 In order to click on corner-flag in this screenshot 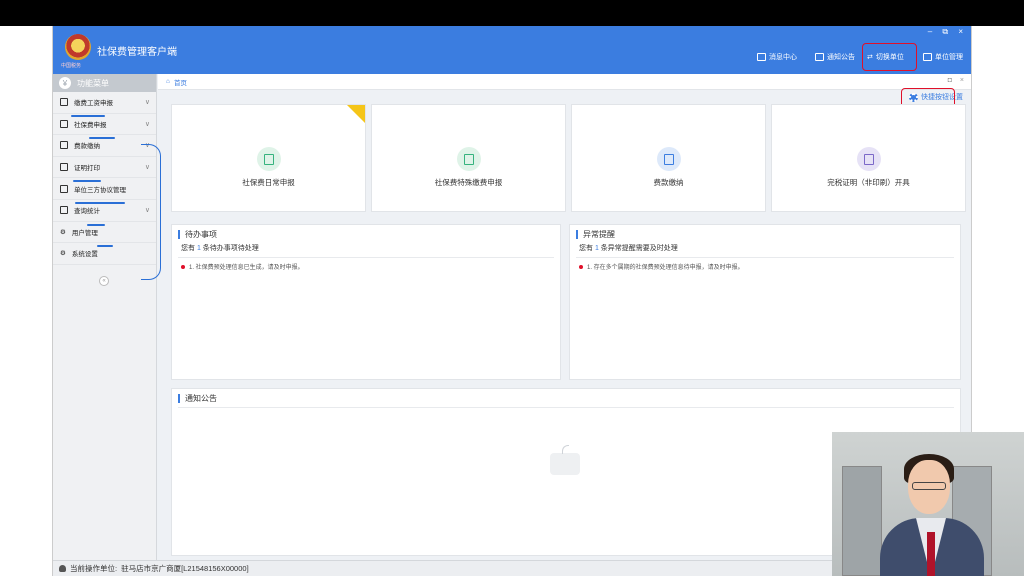, I will do `click(356, 114)`.